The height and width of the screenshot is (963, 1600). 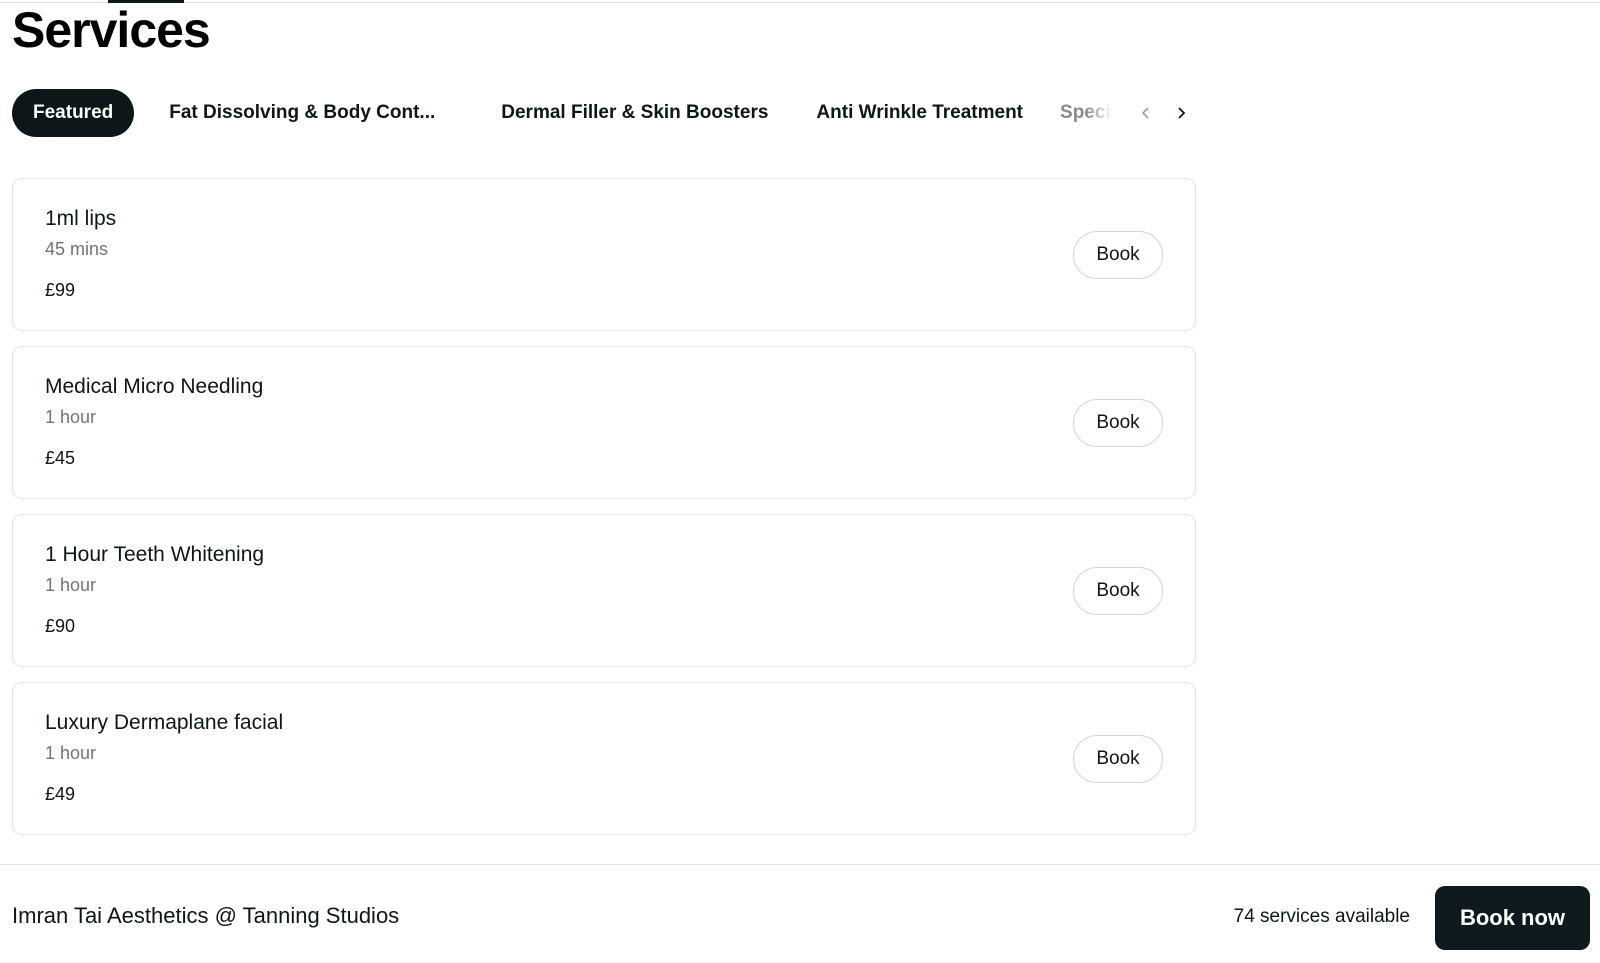 I want to click on tab-dermal-filler: Dermal Filler & Skin Boosters, so click(x=634, y=113).